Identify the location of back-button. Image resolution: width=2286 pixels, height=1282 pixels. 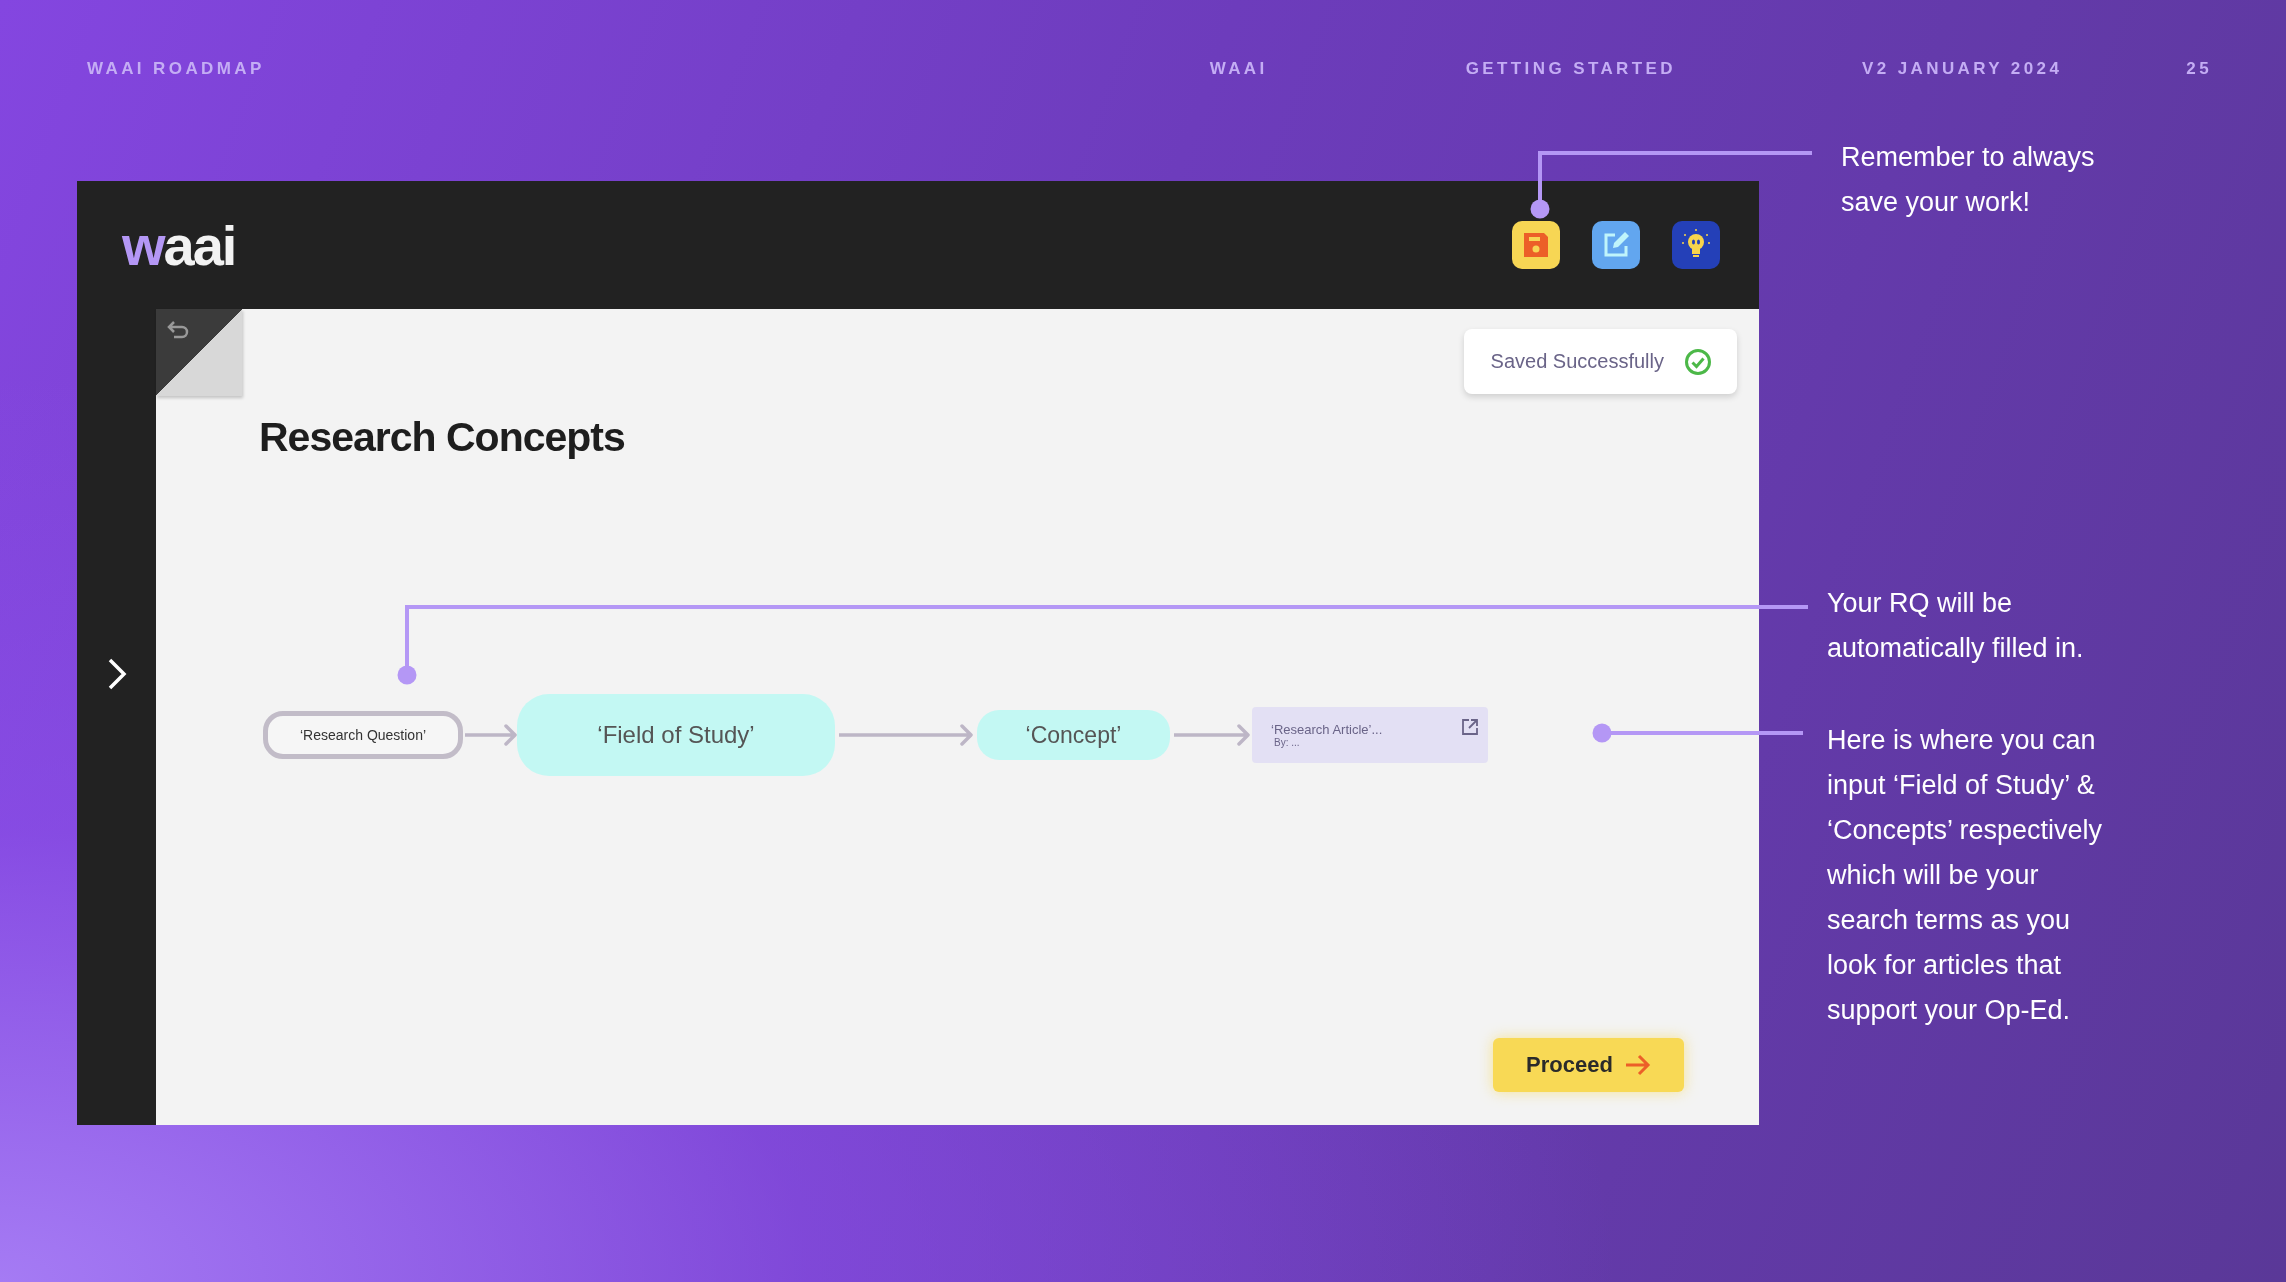
(199, 352).